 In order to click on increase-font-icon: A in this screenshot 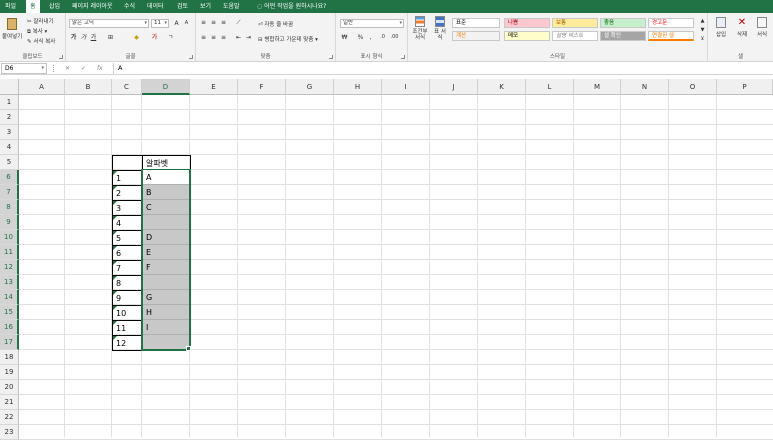, I will do `click(176, 23)`.